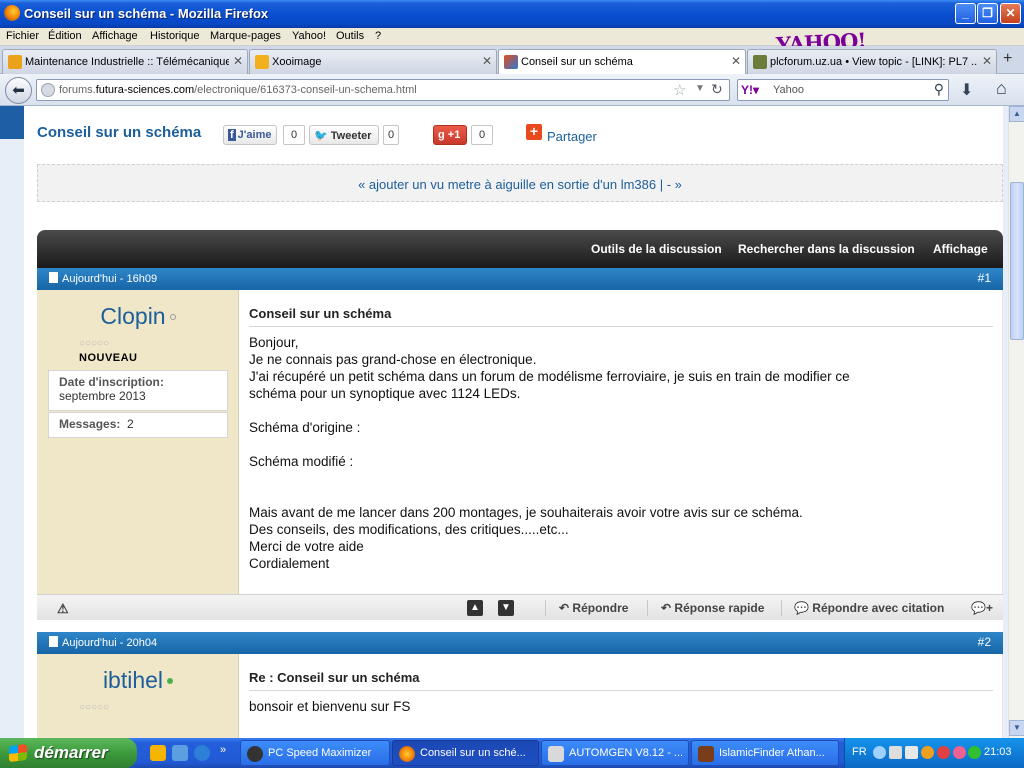 Image resolution: width=1024 pixels, height=768 pixels. I want to click on username: Clopin, so click(138, 316).